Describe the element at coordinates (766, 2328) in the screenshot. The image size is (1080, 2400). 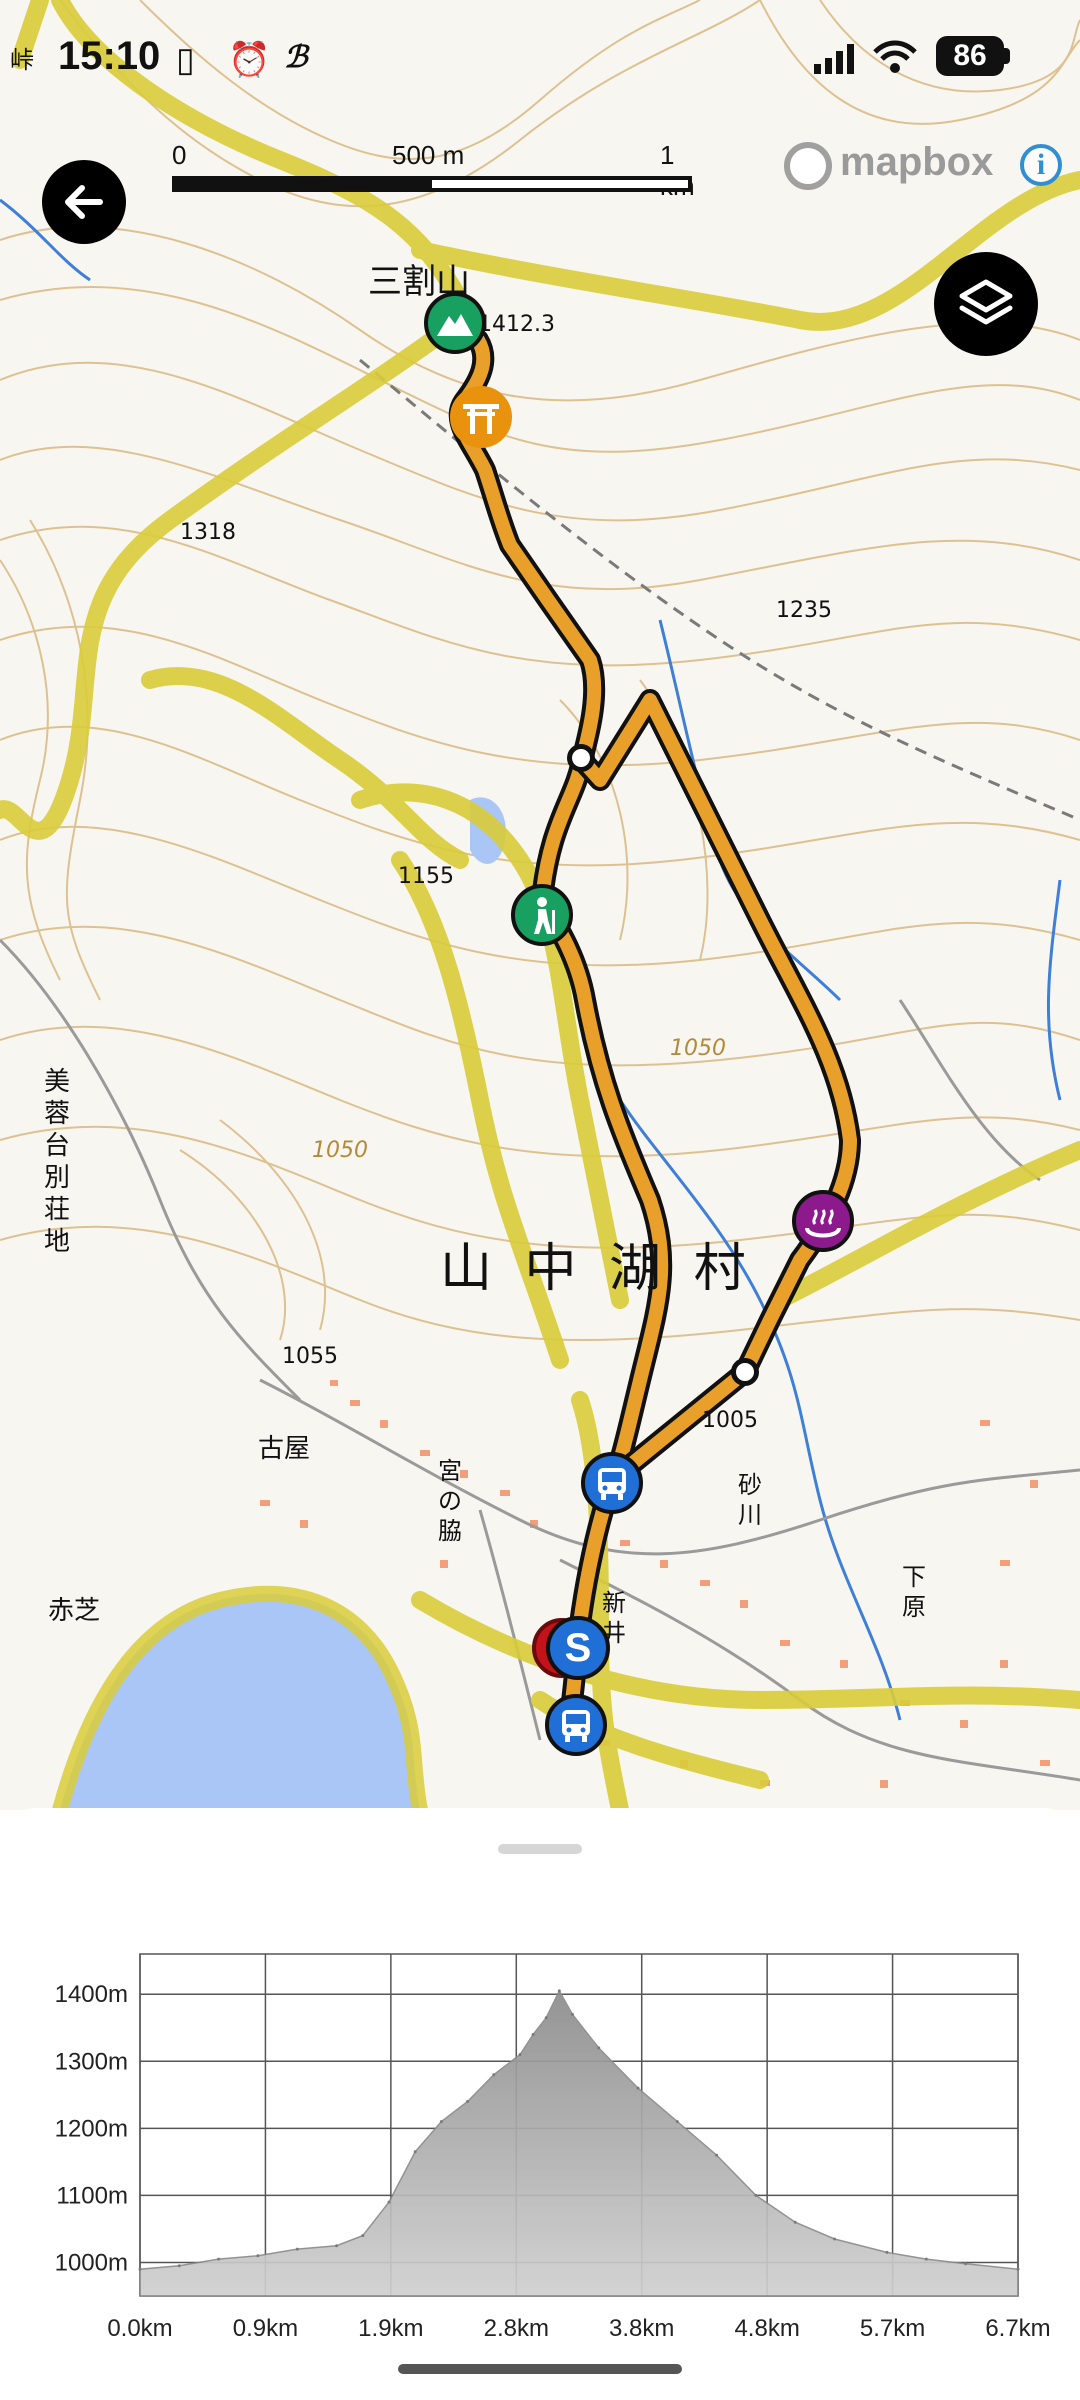
I see `x-tick-label: 4.8km` at that location.